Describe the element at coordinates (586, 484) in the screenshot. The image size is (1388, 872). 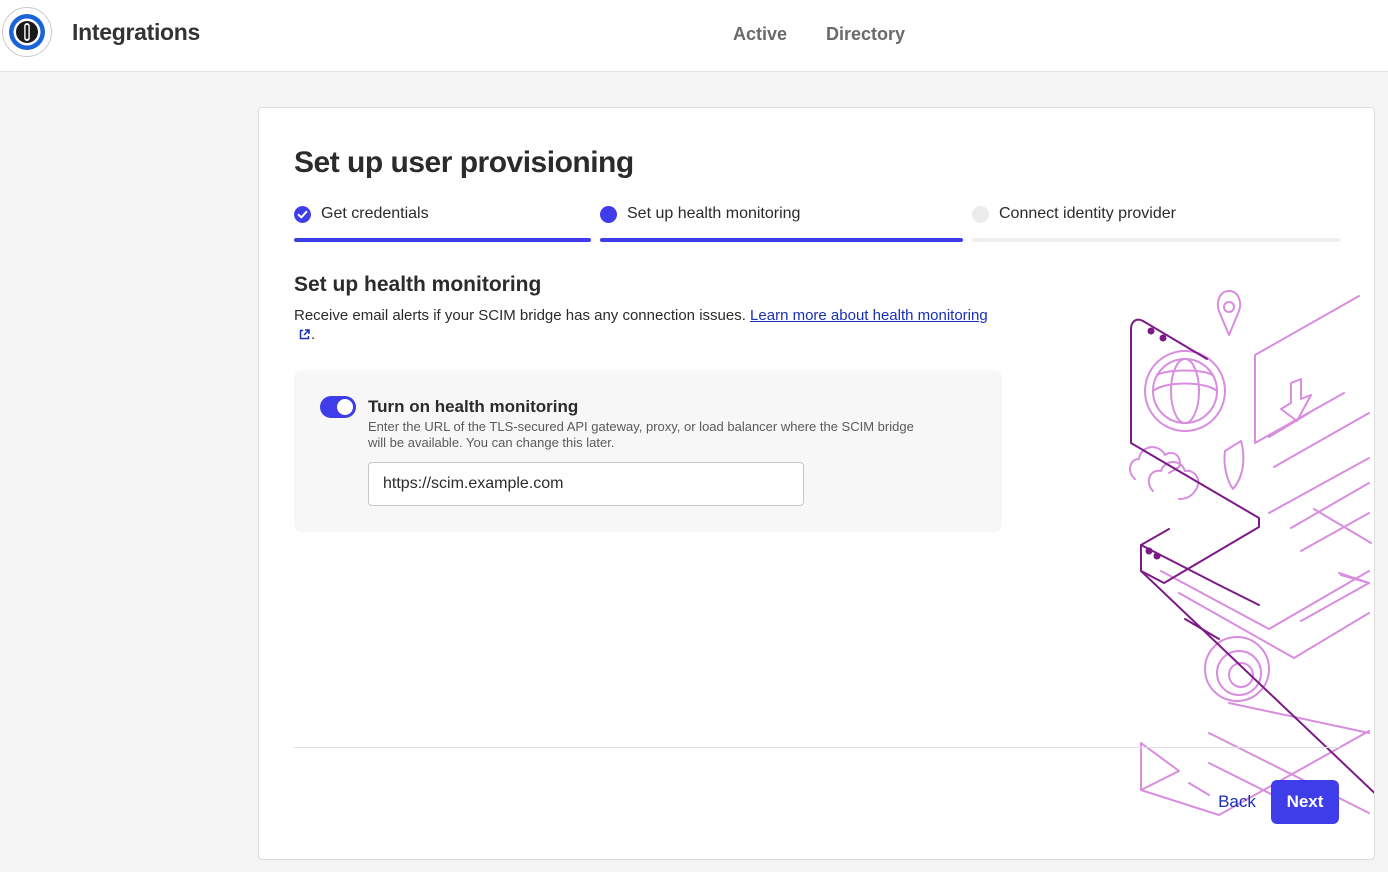
I see `scim-url-input` at that location.